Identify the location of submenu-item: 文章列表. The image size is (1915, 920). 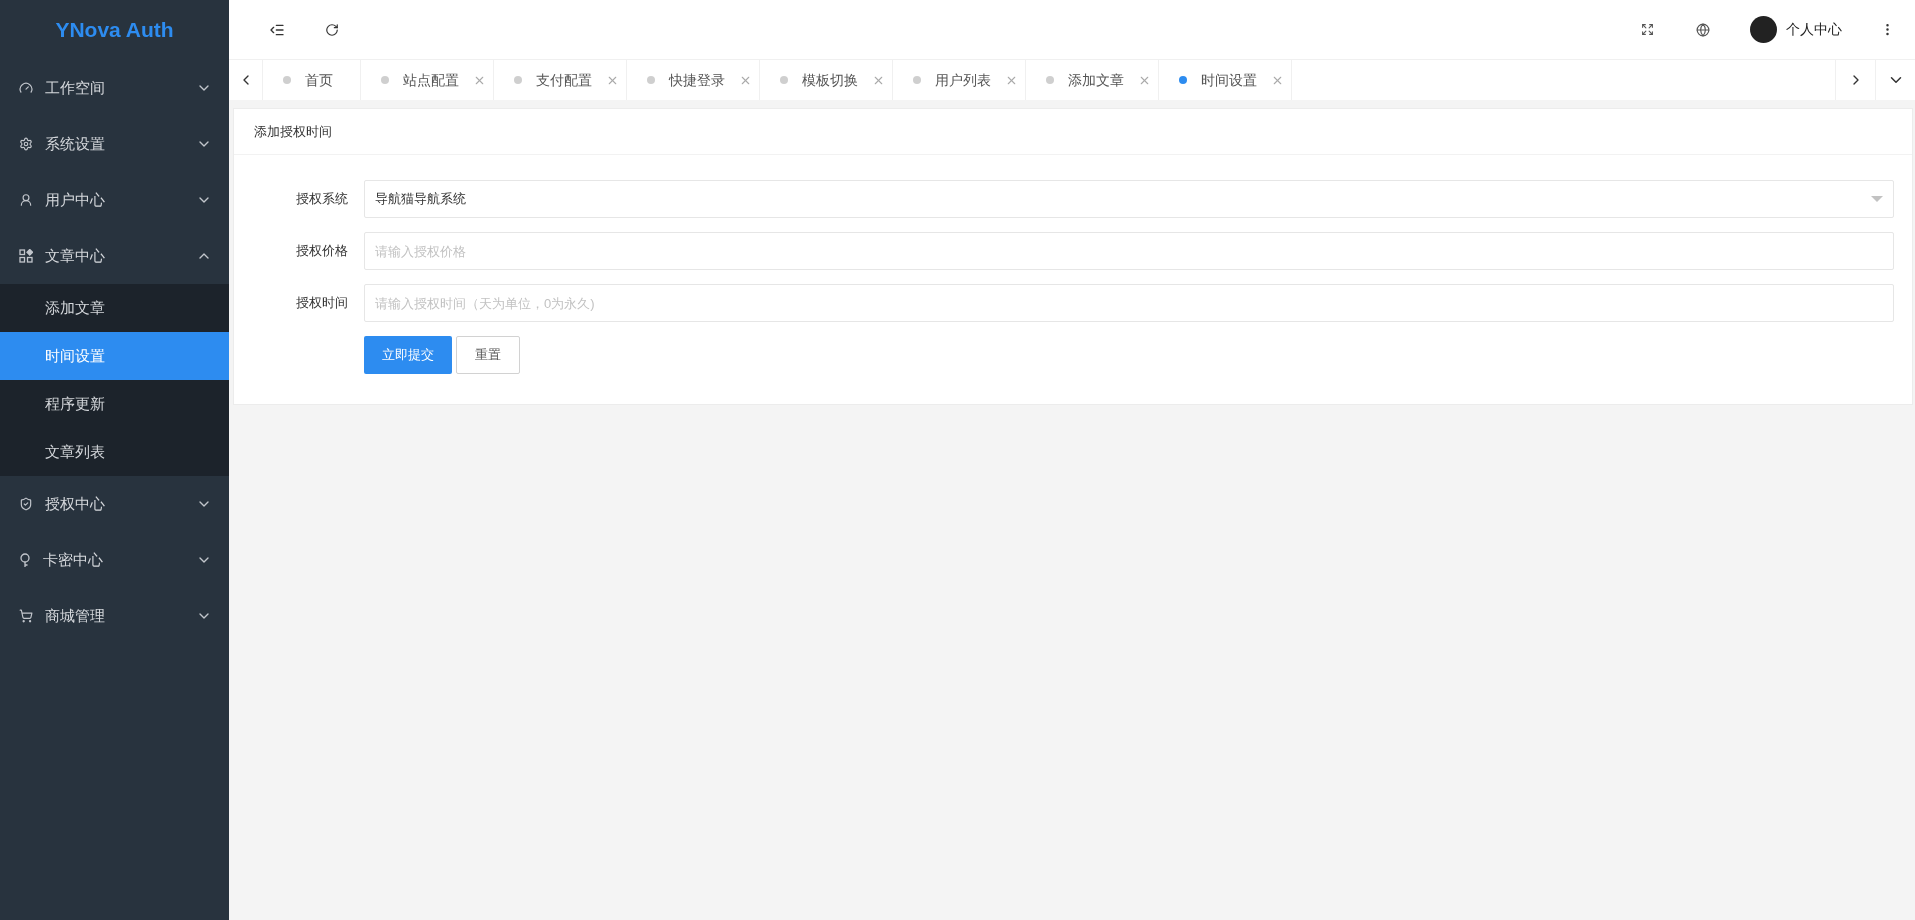
(114, 452).